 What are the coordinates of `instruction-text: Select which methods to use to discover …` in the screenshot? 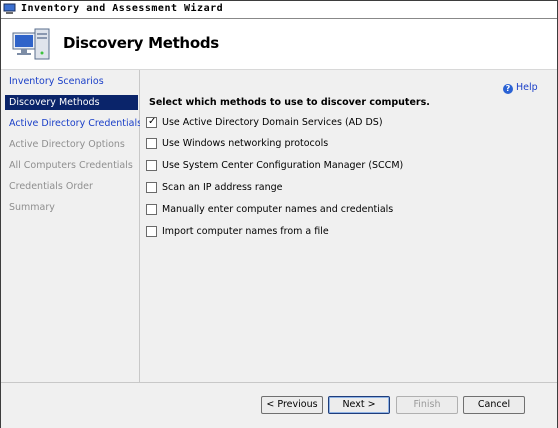 It's located at (289, 102).